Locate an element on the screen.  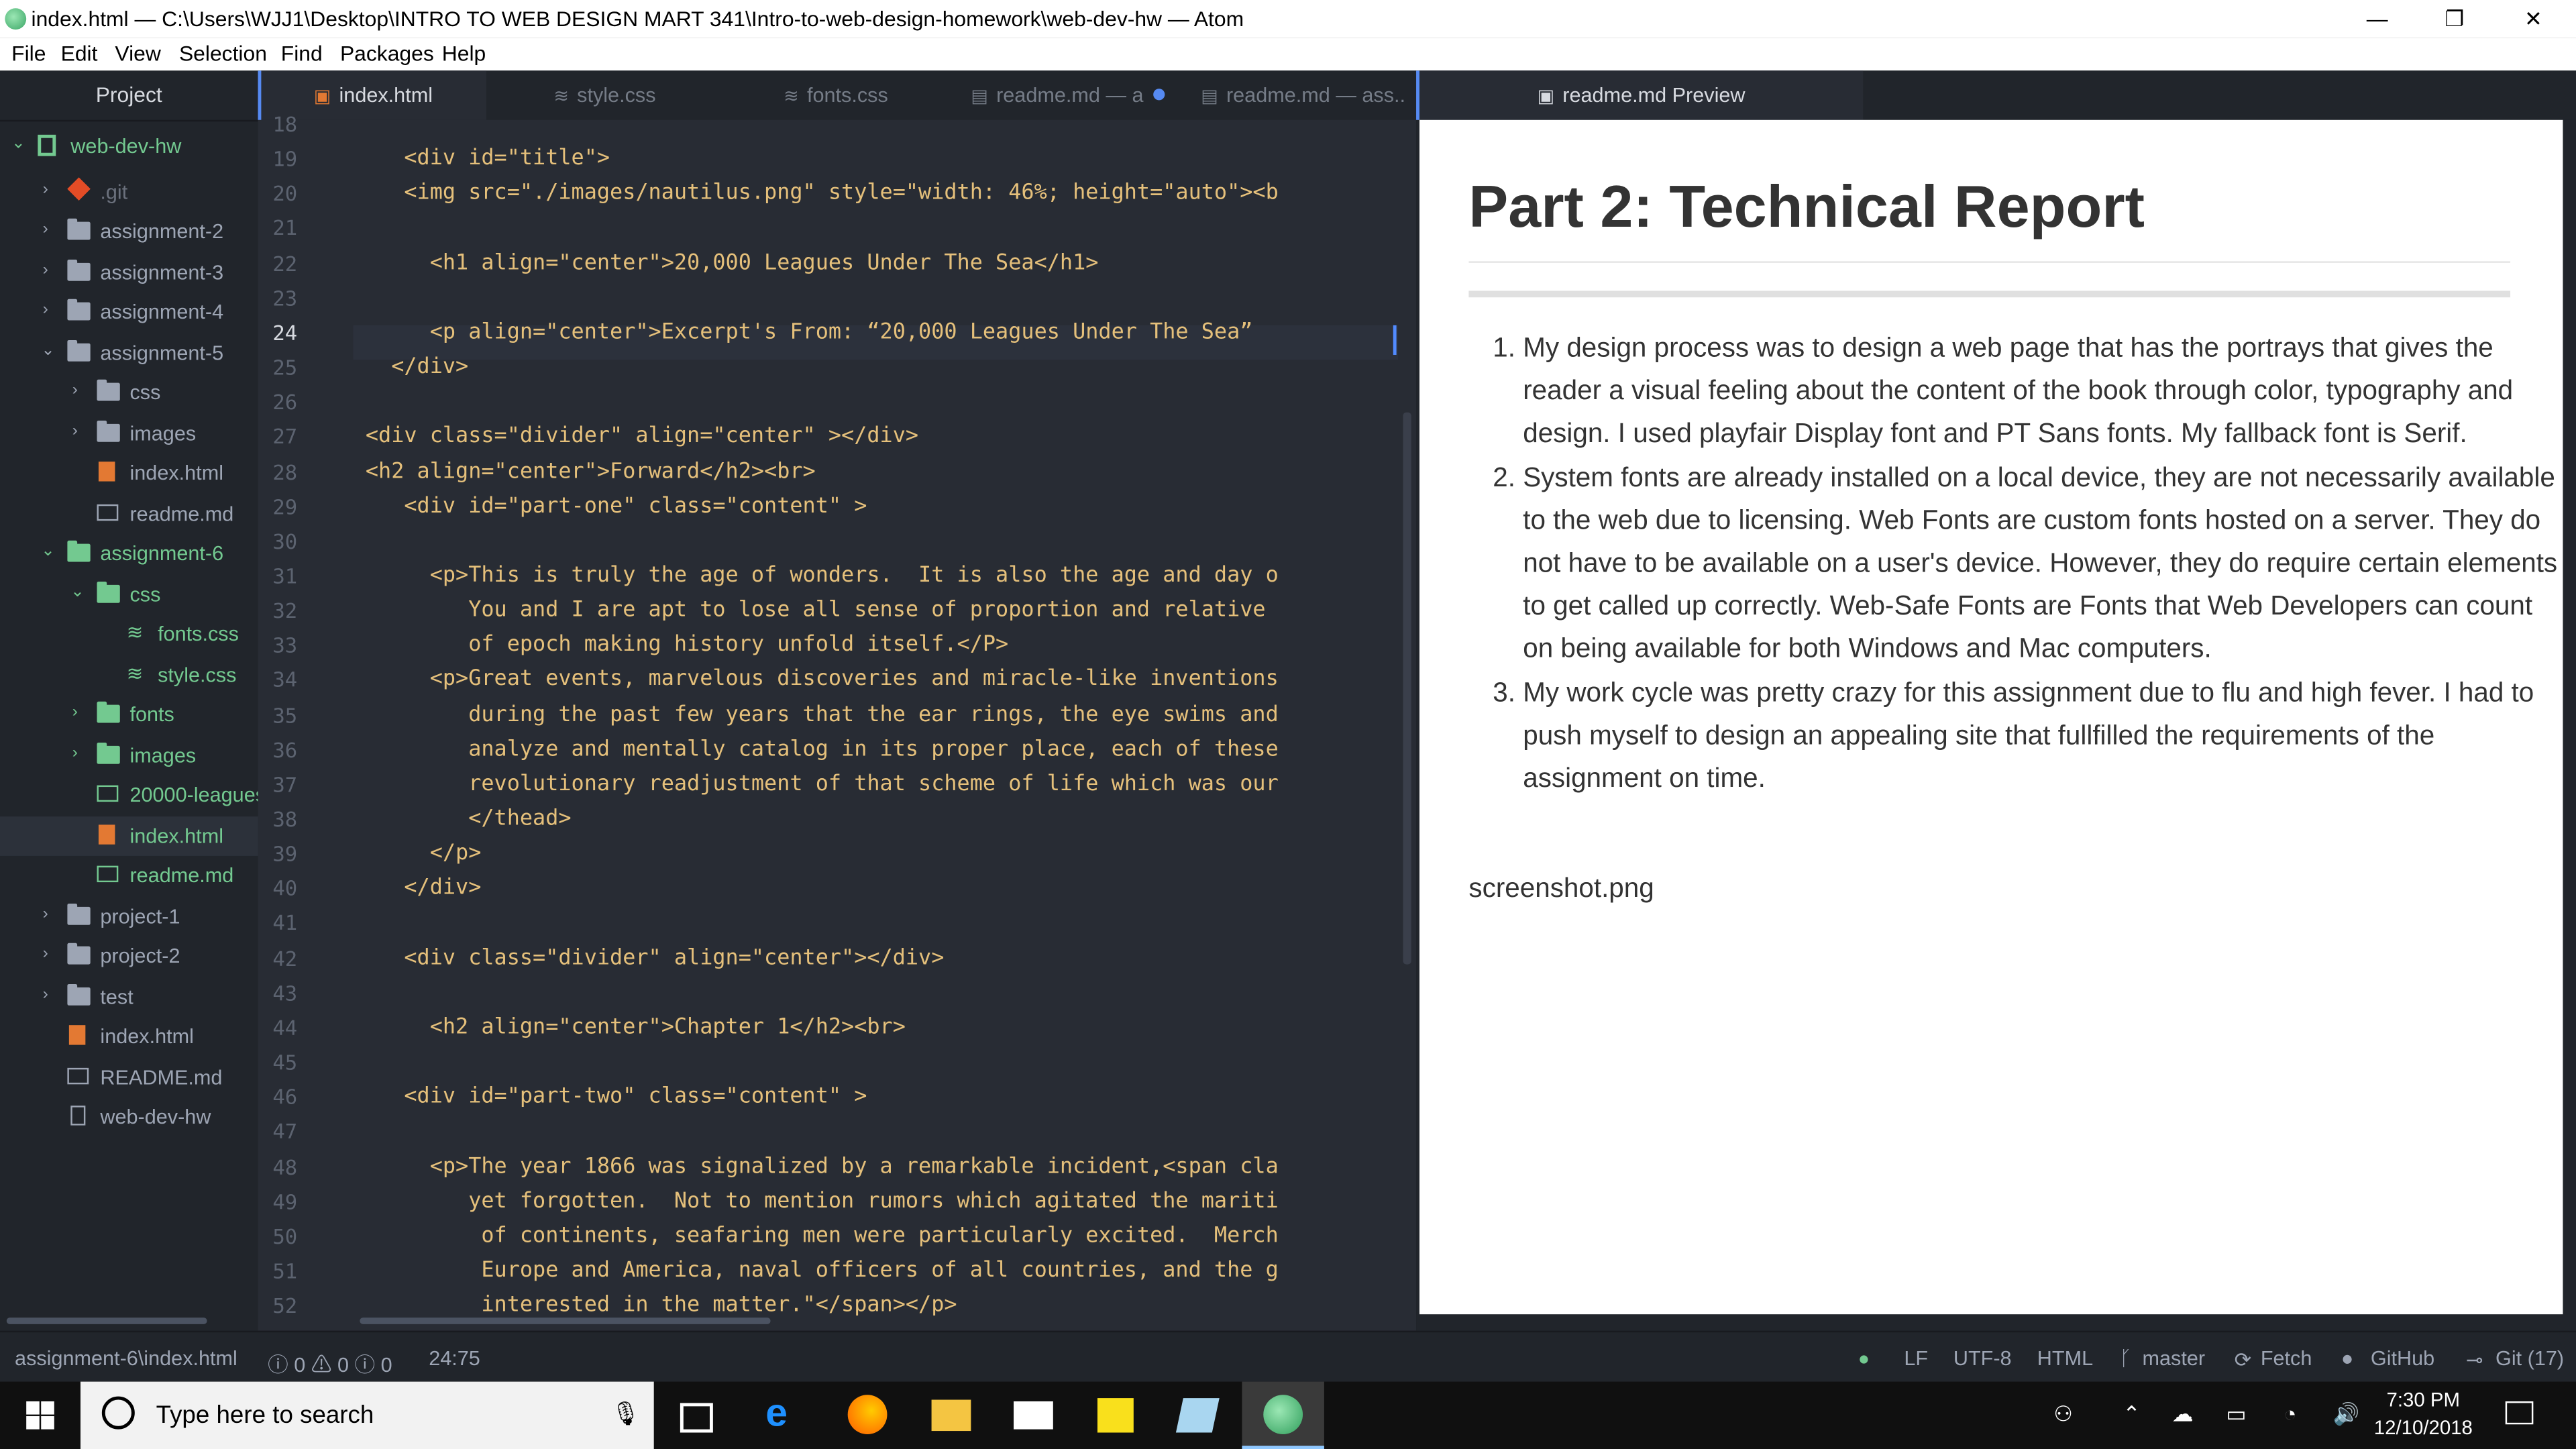
atom-taskbar-button is located at coordinates (1283, 1415).